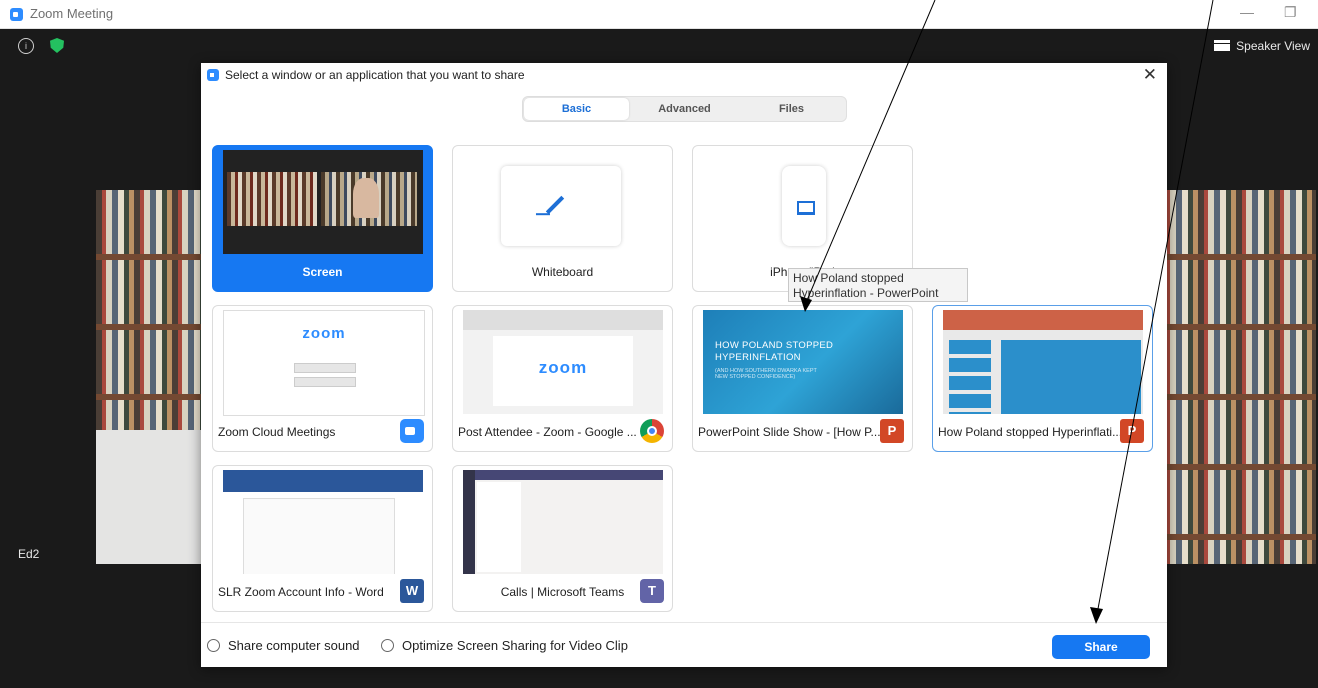  Describe the element at coordinates (561, 206) in the screenshot. I see `whiteboard-icon` at that location.